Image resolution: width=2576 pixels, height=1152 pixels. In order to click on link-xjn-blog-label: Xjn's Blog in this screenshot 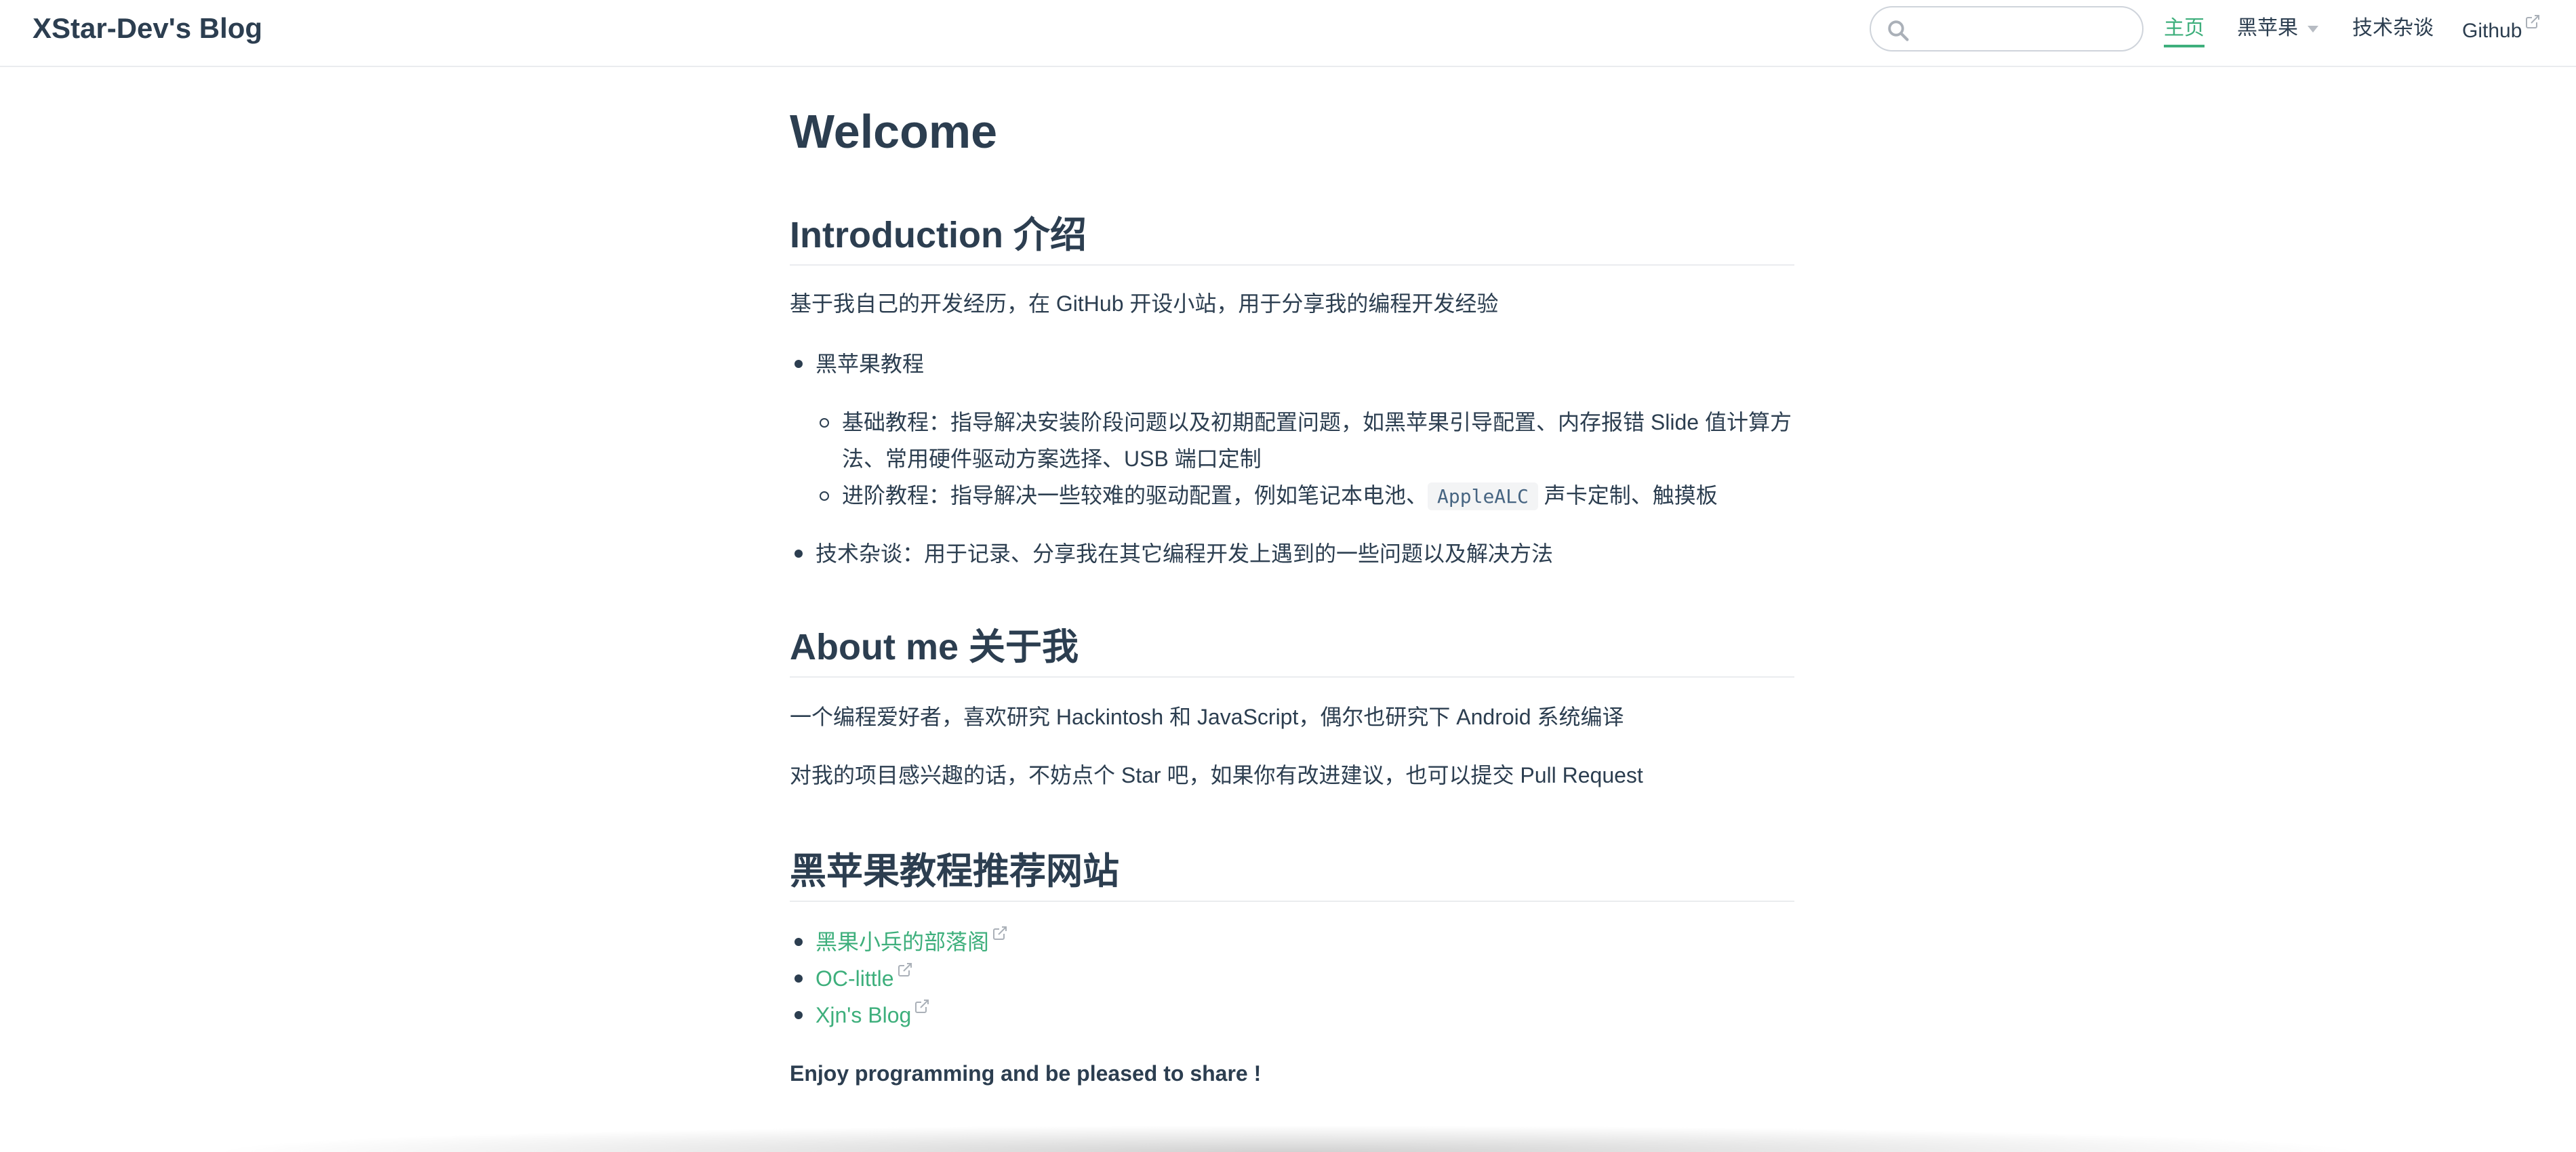, I will do `click(864, 1015)`.